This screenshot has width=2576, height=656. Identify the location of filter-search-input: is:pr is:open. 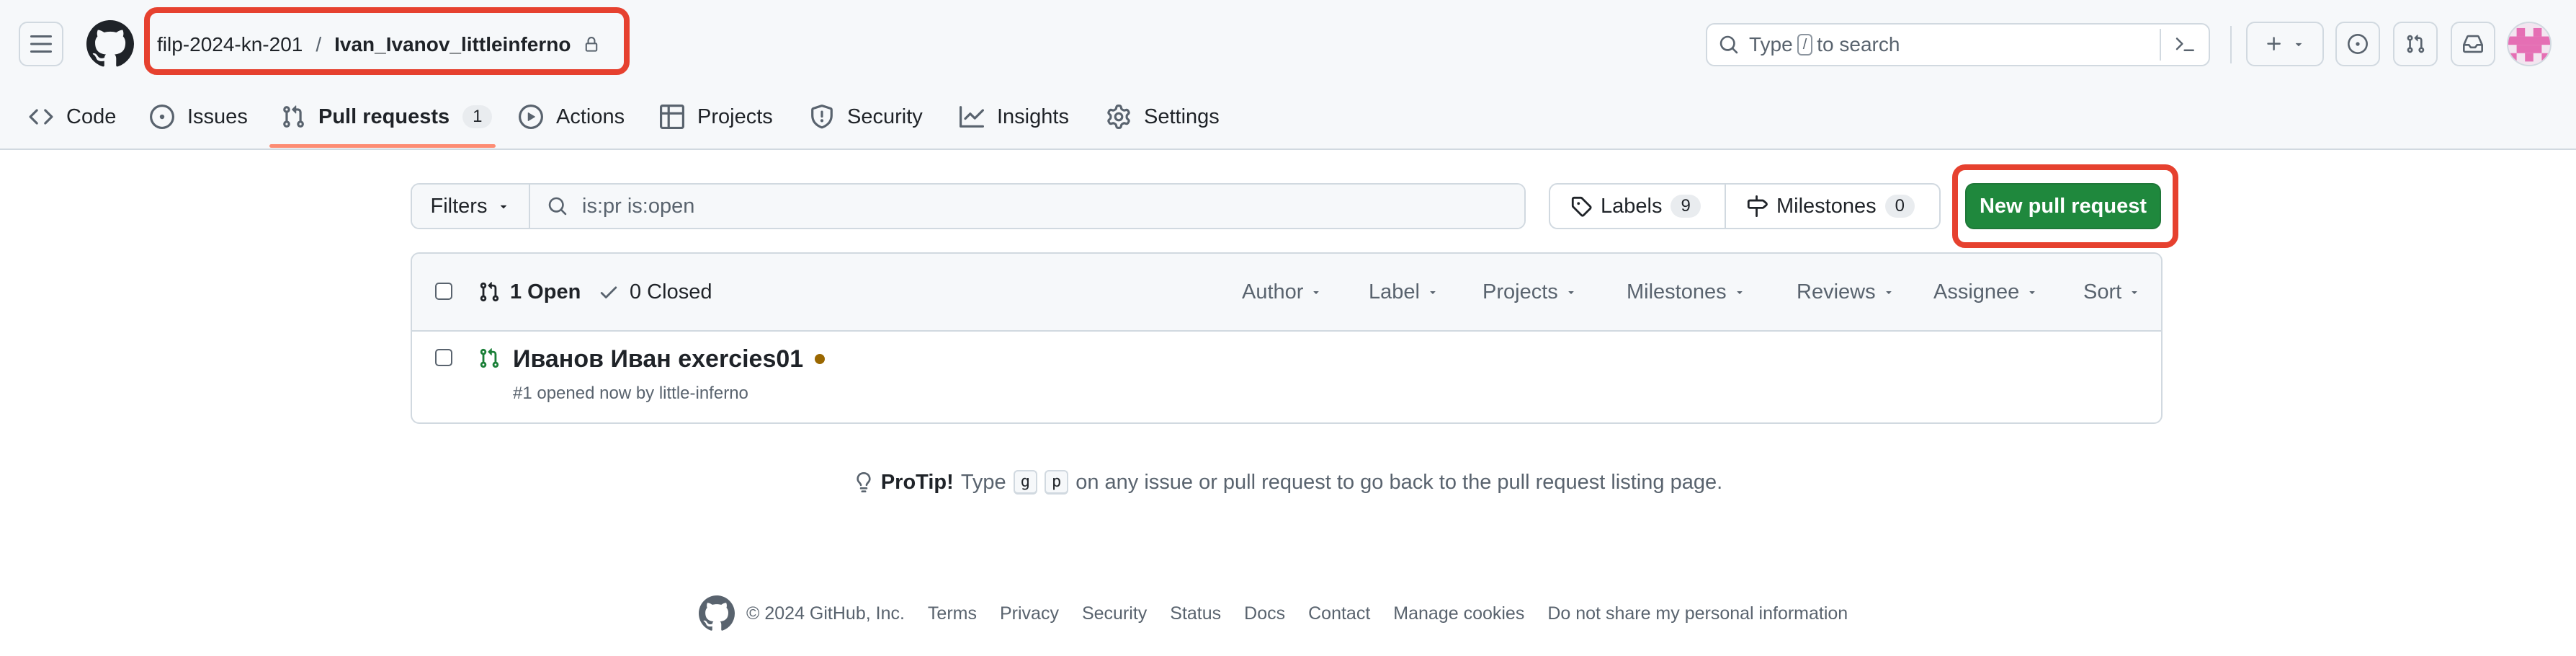
(1027, 206).